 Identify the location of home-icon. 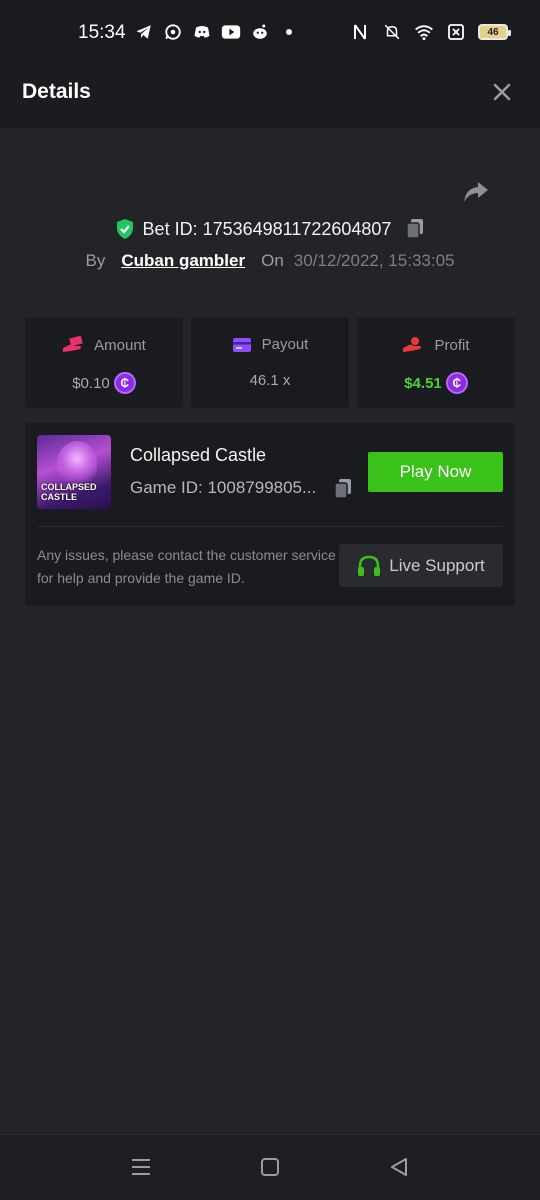
(270, 1167).